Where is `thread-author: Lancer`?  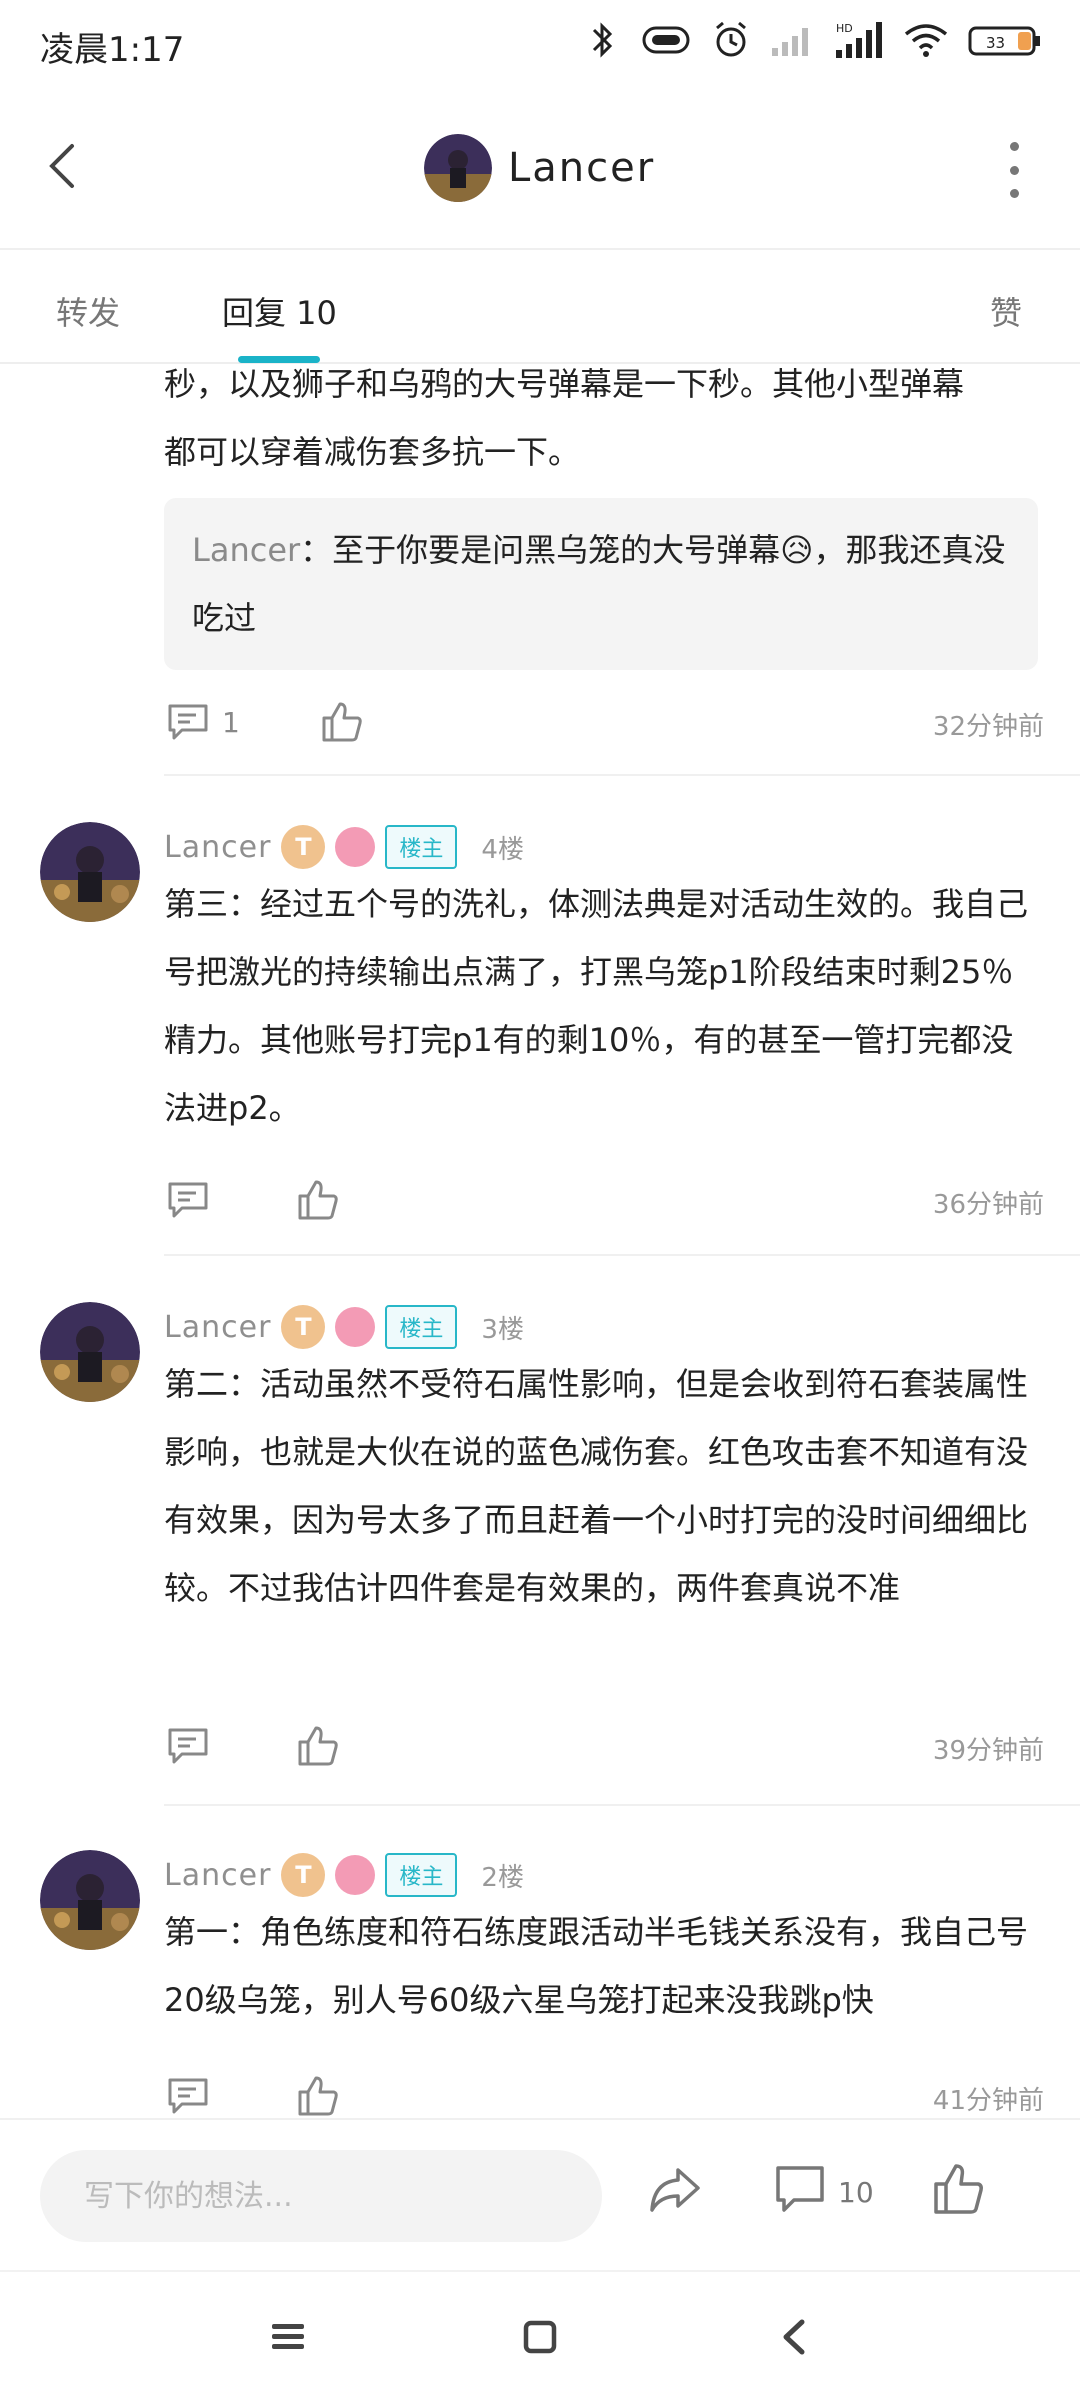
thread-author: Lancer is located at coordinates (539, 168).